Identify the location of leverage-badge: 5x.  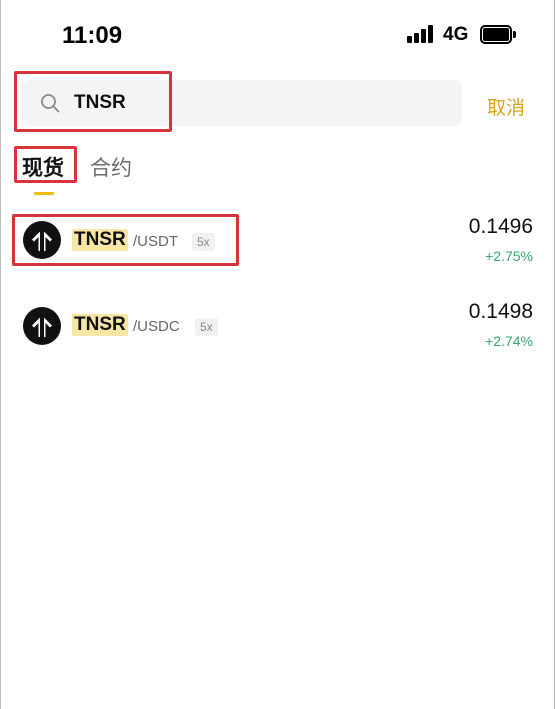
(206, 327).